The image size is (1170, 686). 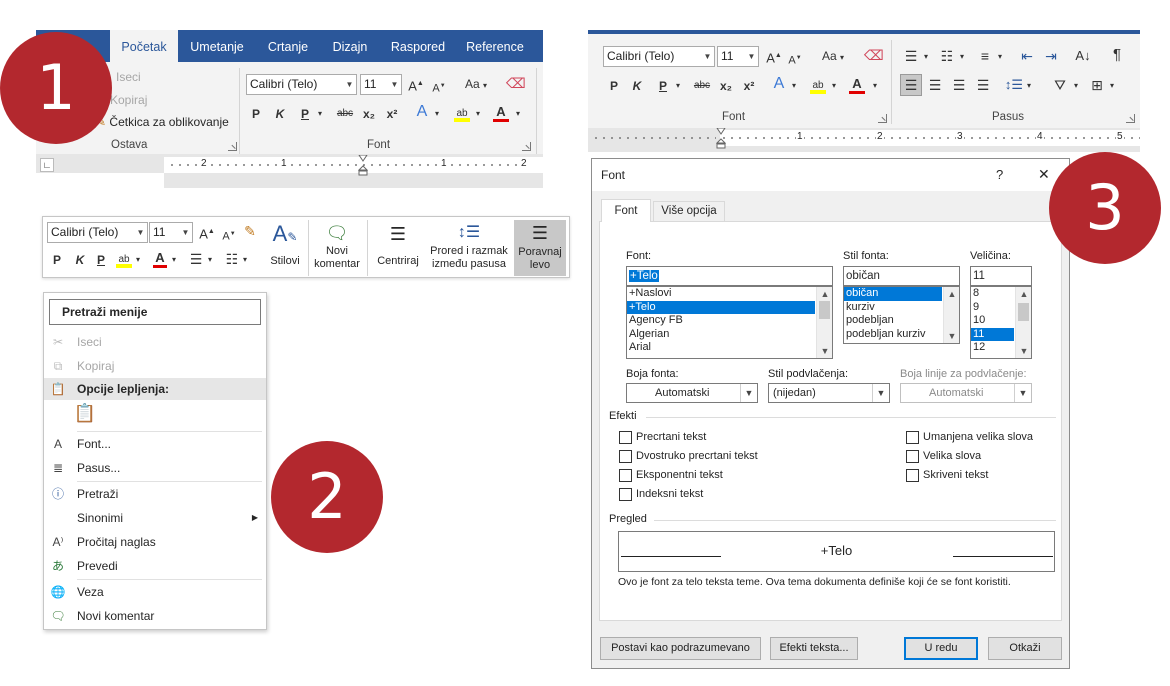 I want to click on list-item: +Telo, so click(x=721, y=307).